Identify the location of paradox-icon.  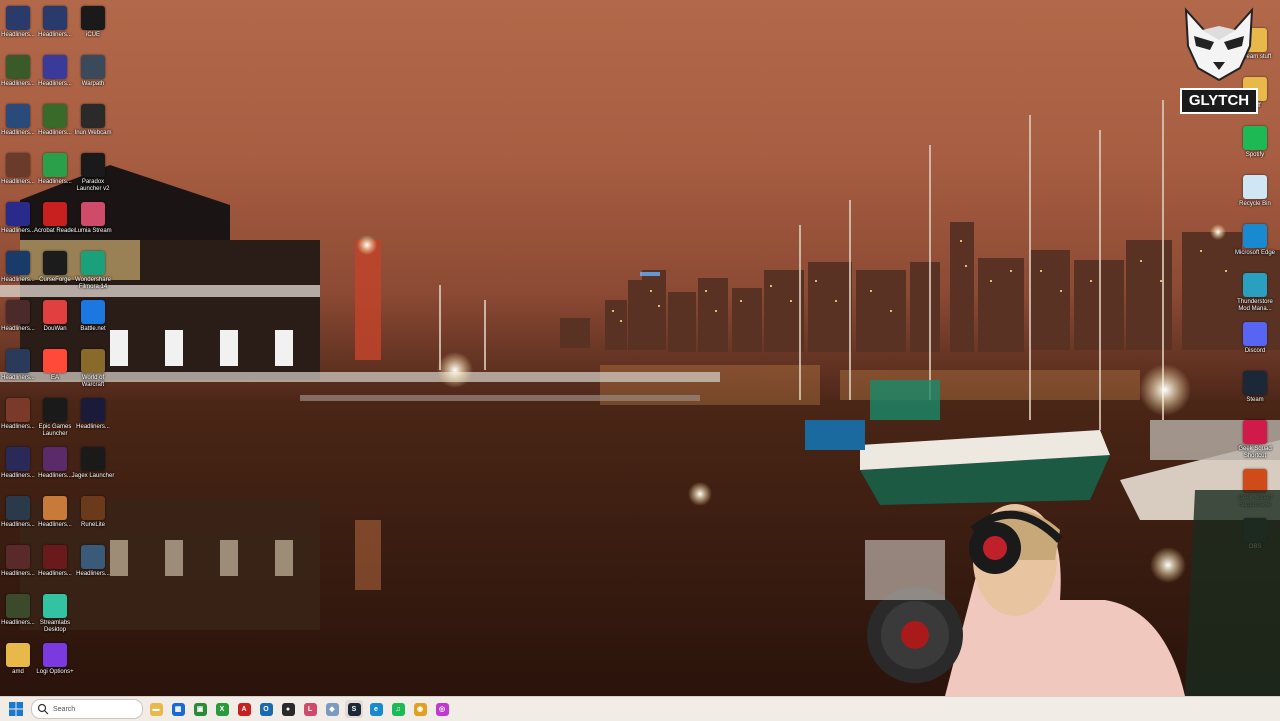
(93, 165).